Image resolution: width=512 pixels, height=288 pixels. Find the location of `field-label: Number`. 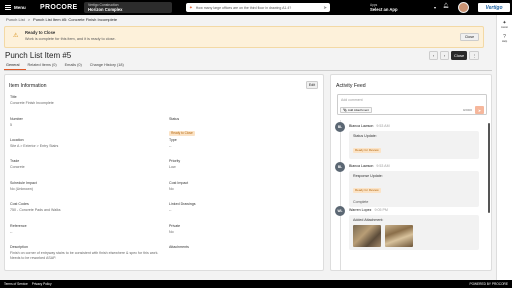

field-label: Number is located at coordinates (16, 119).